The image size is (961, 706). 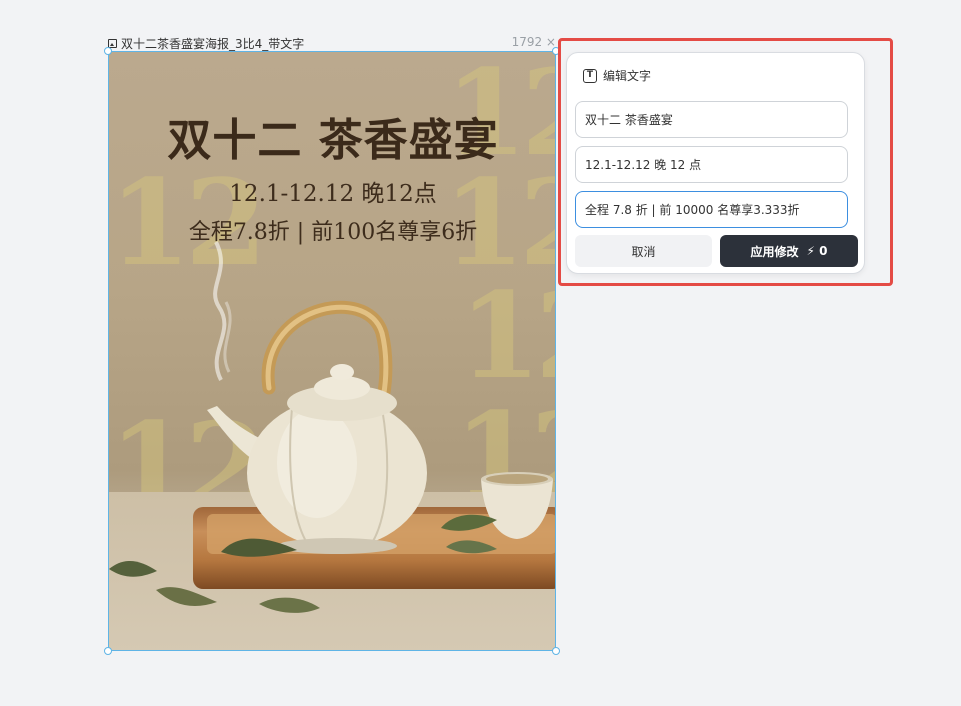 What do you see at coordinates (711, 164) in the screenshot?
I see `text-field-date` at bounding box center [711, 164].